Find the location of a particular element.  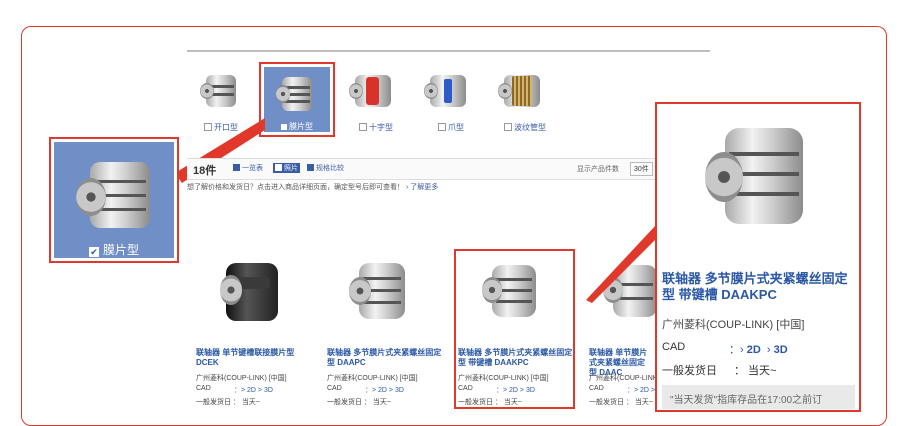

product-title: 联轴器 多节膜片式夹紧螺丝固定型 DAAPC is located at coordinates (386, 358).